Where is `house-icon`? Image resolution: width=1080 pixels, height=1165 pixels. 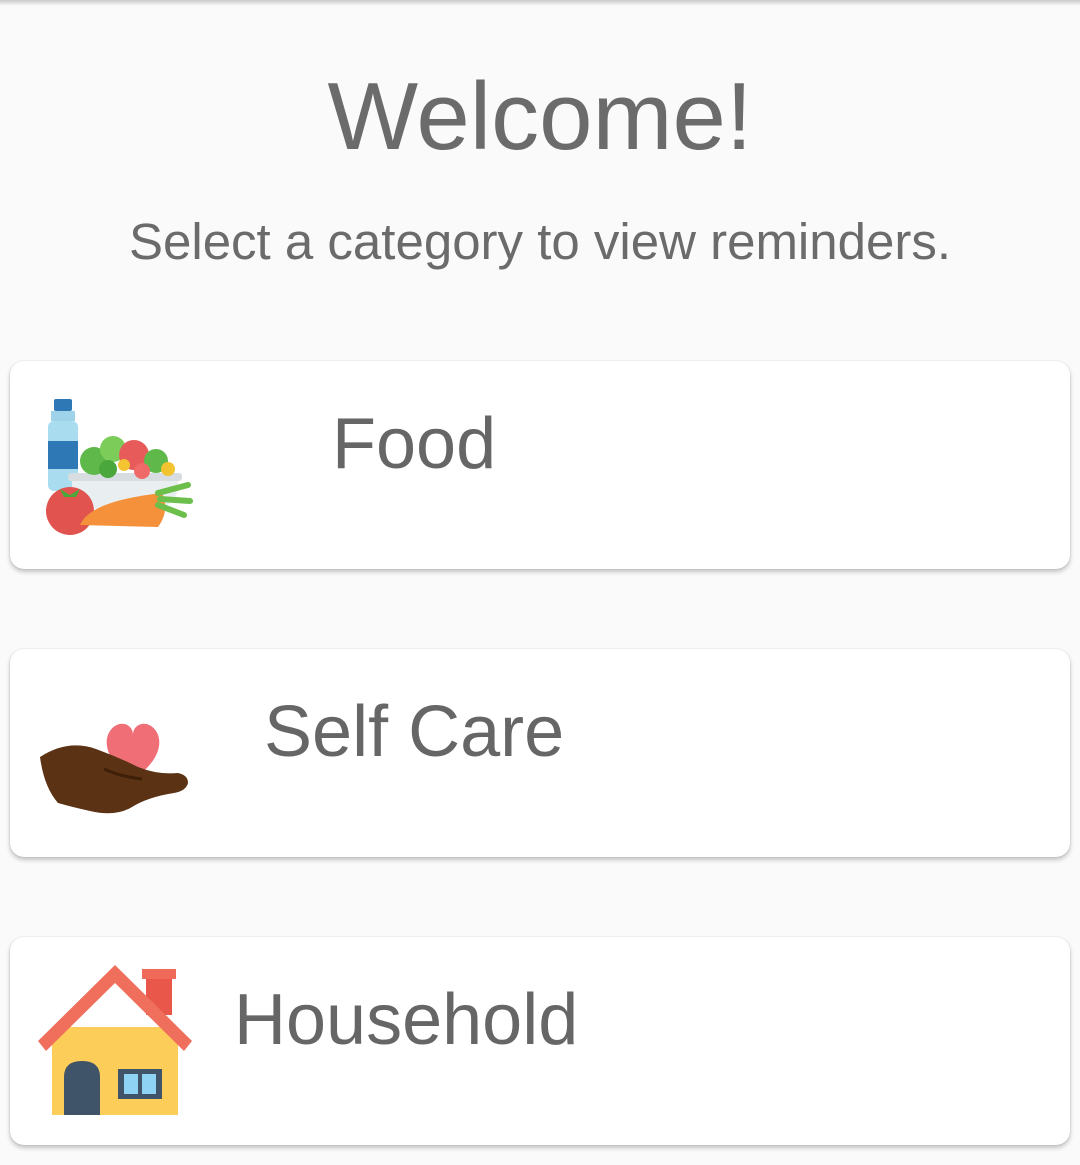 house-icon is located at coordinates (115, 1040).